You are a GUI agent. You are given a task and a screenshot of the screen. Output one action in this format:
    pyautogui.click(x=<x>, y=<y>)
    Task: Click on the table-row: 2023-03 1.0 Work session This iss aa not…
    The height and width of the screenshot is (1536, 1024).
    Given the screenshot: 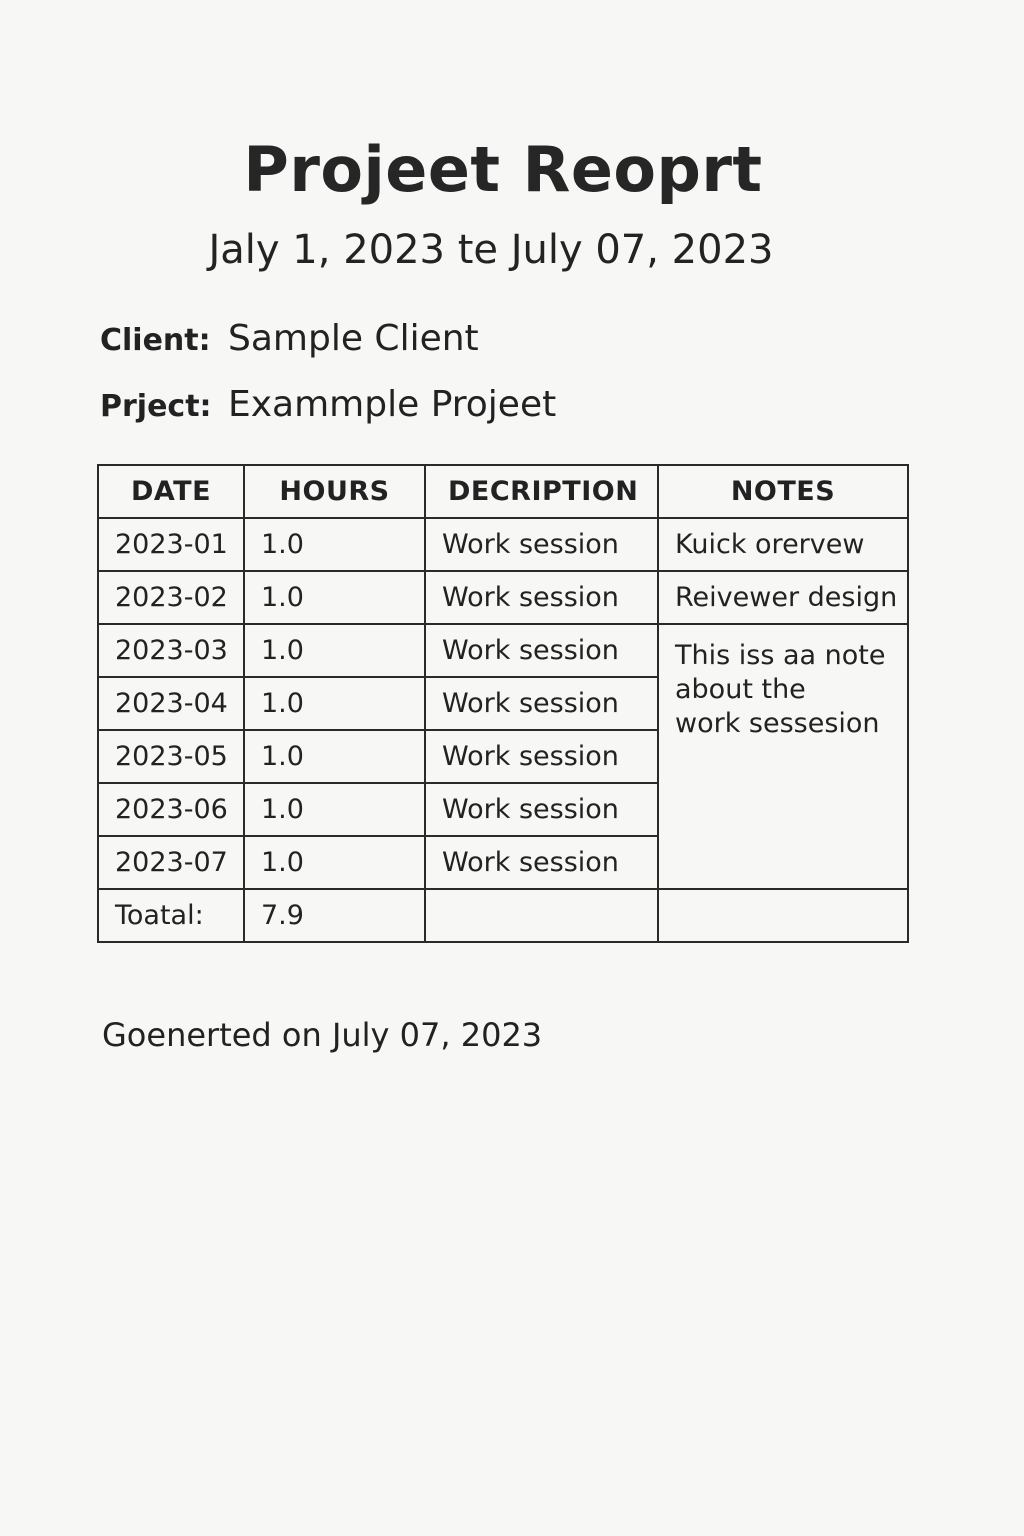 What is the action you would take?
    pyautogui.click(x=503, y=756)
    